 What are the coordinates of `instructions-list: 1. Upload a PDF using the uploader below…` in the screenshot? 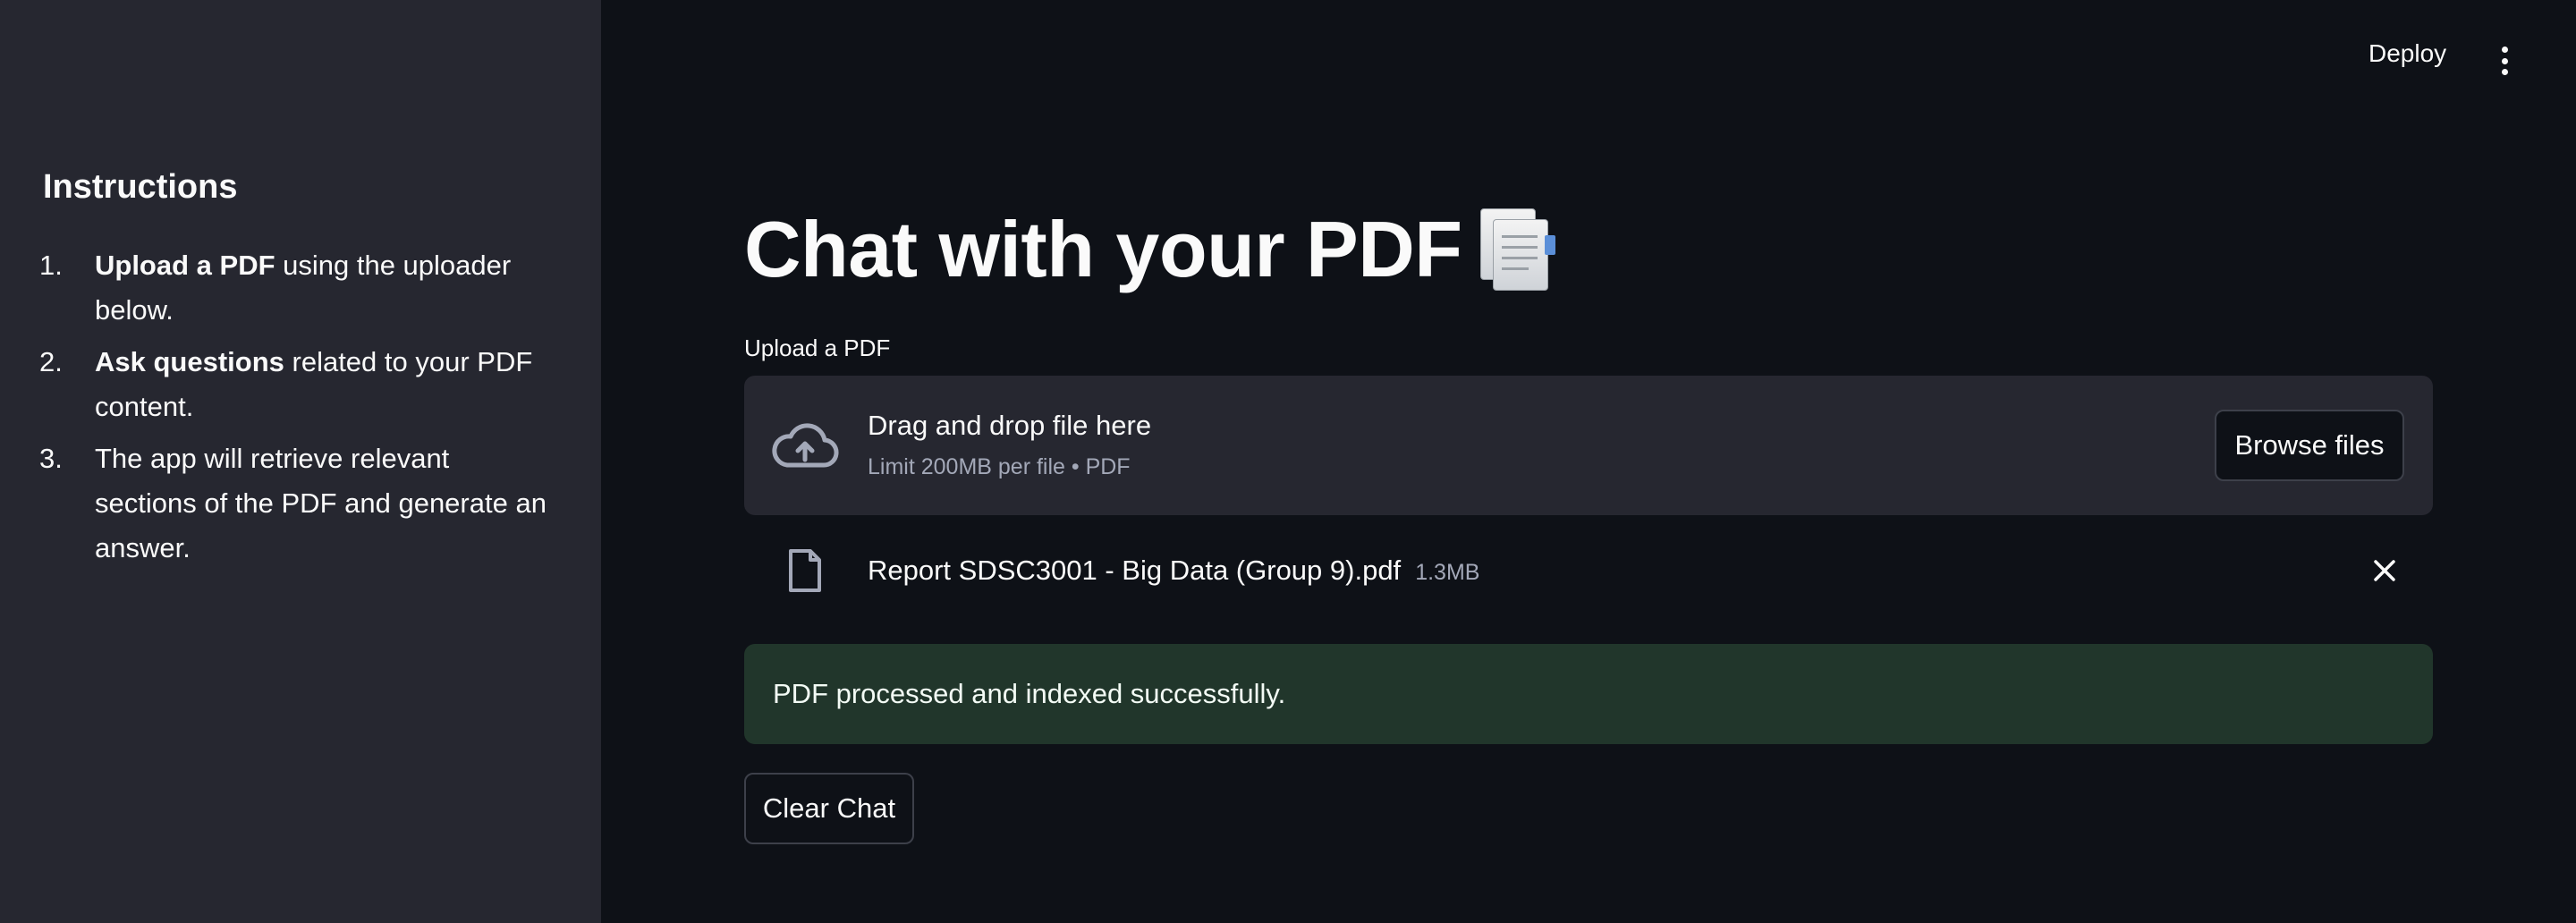 It's located at (298, 410).